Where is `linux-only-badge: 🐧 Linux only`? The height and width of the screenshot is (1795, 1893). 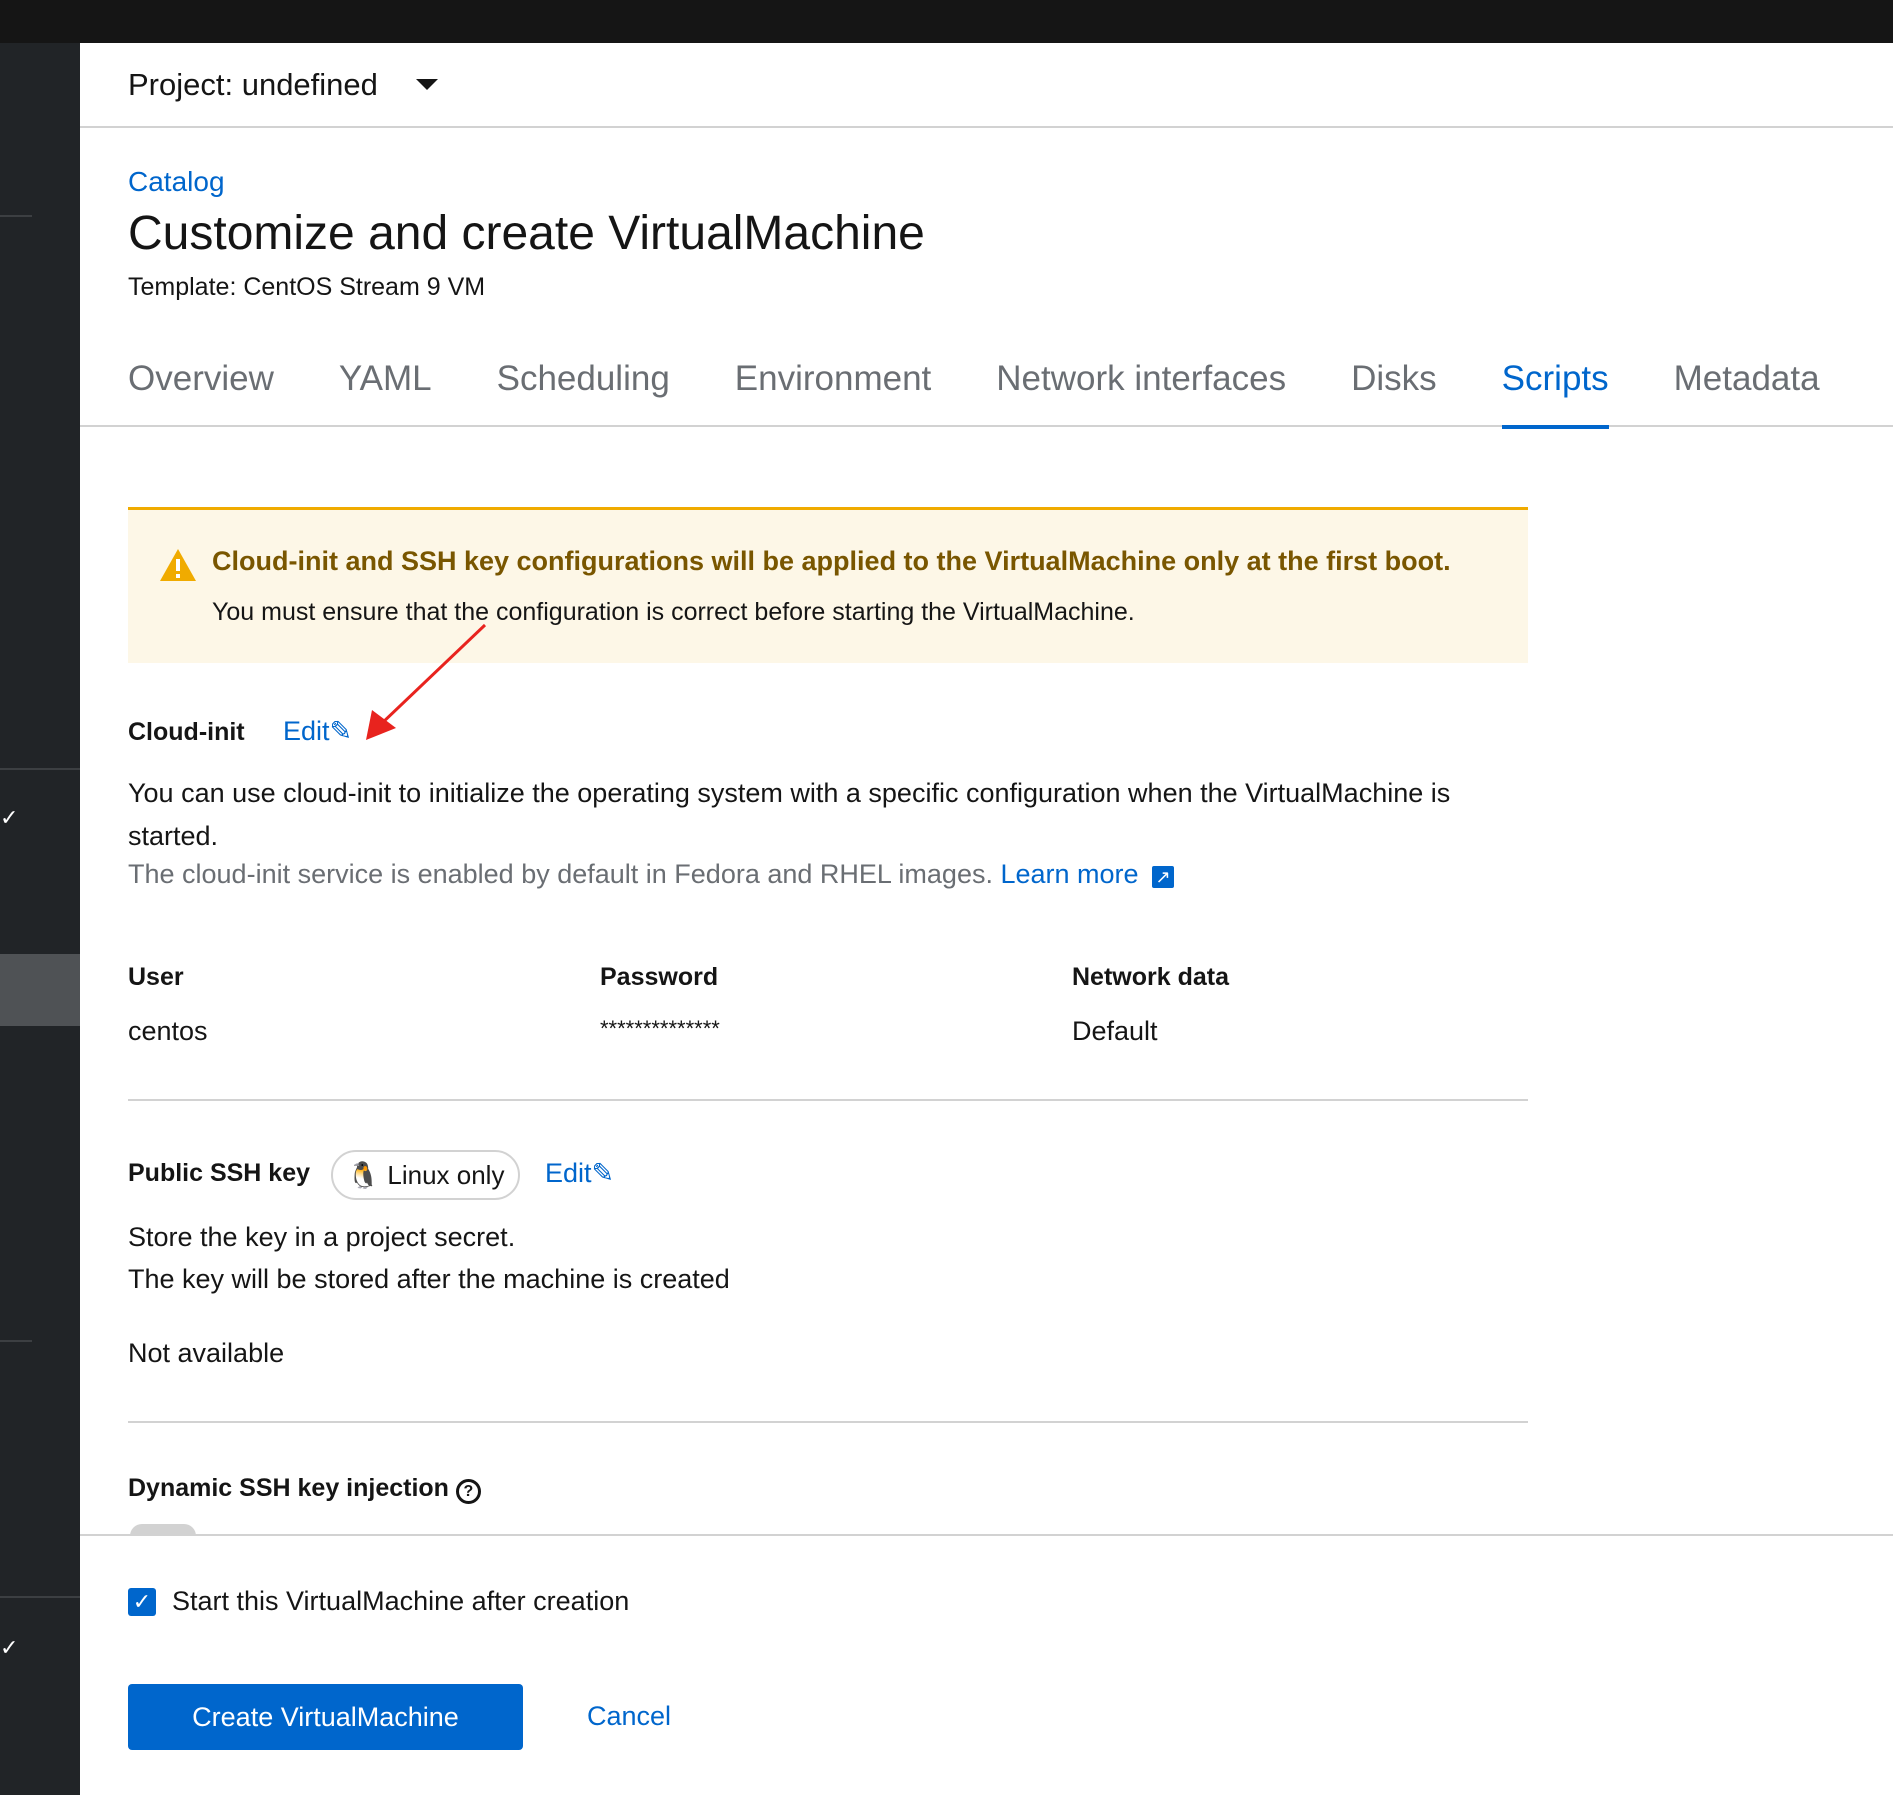 linux-only-badge: 🐧 Linux only is located at coordinates (426, 1175).